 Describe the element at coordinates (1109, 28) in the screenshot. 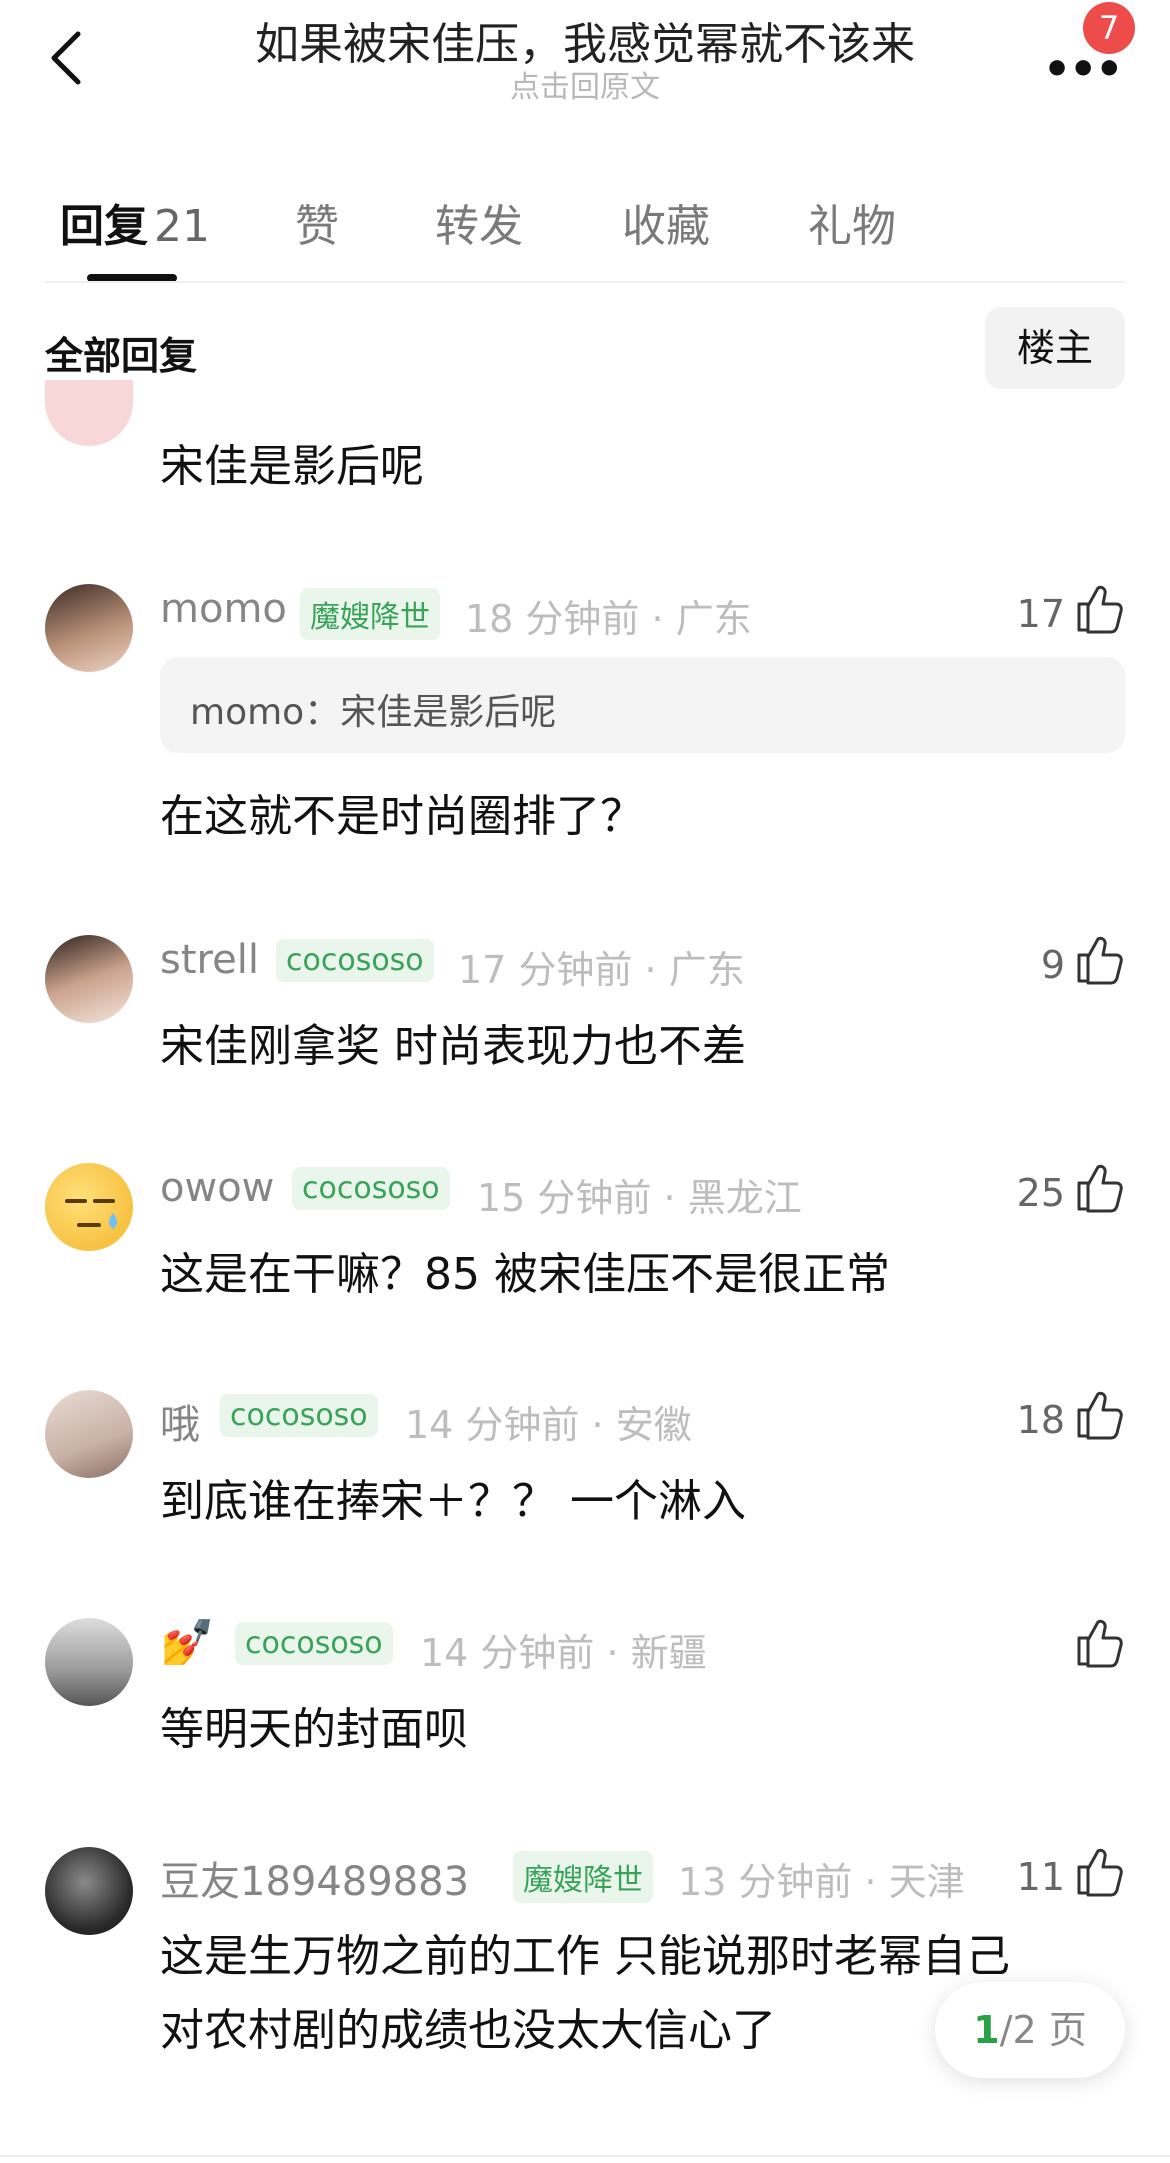

I see `notification-badge: 7` at that location.